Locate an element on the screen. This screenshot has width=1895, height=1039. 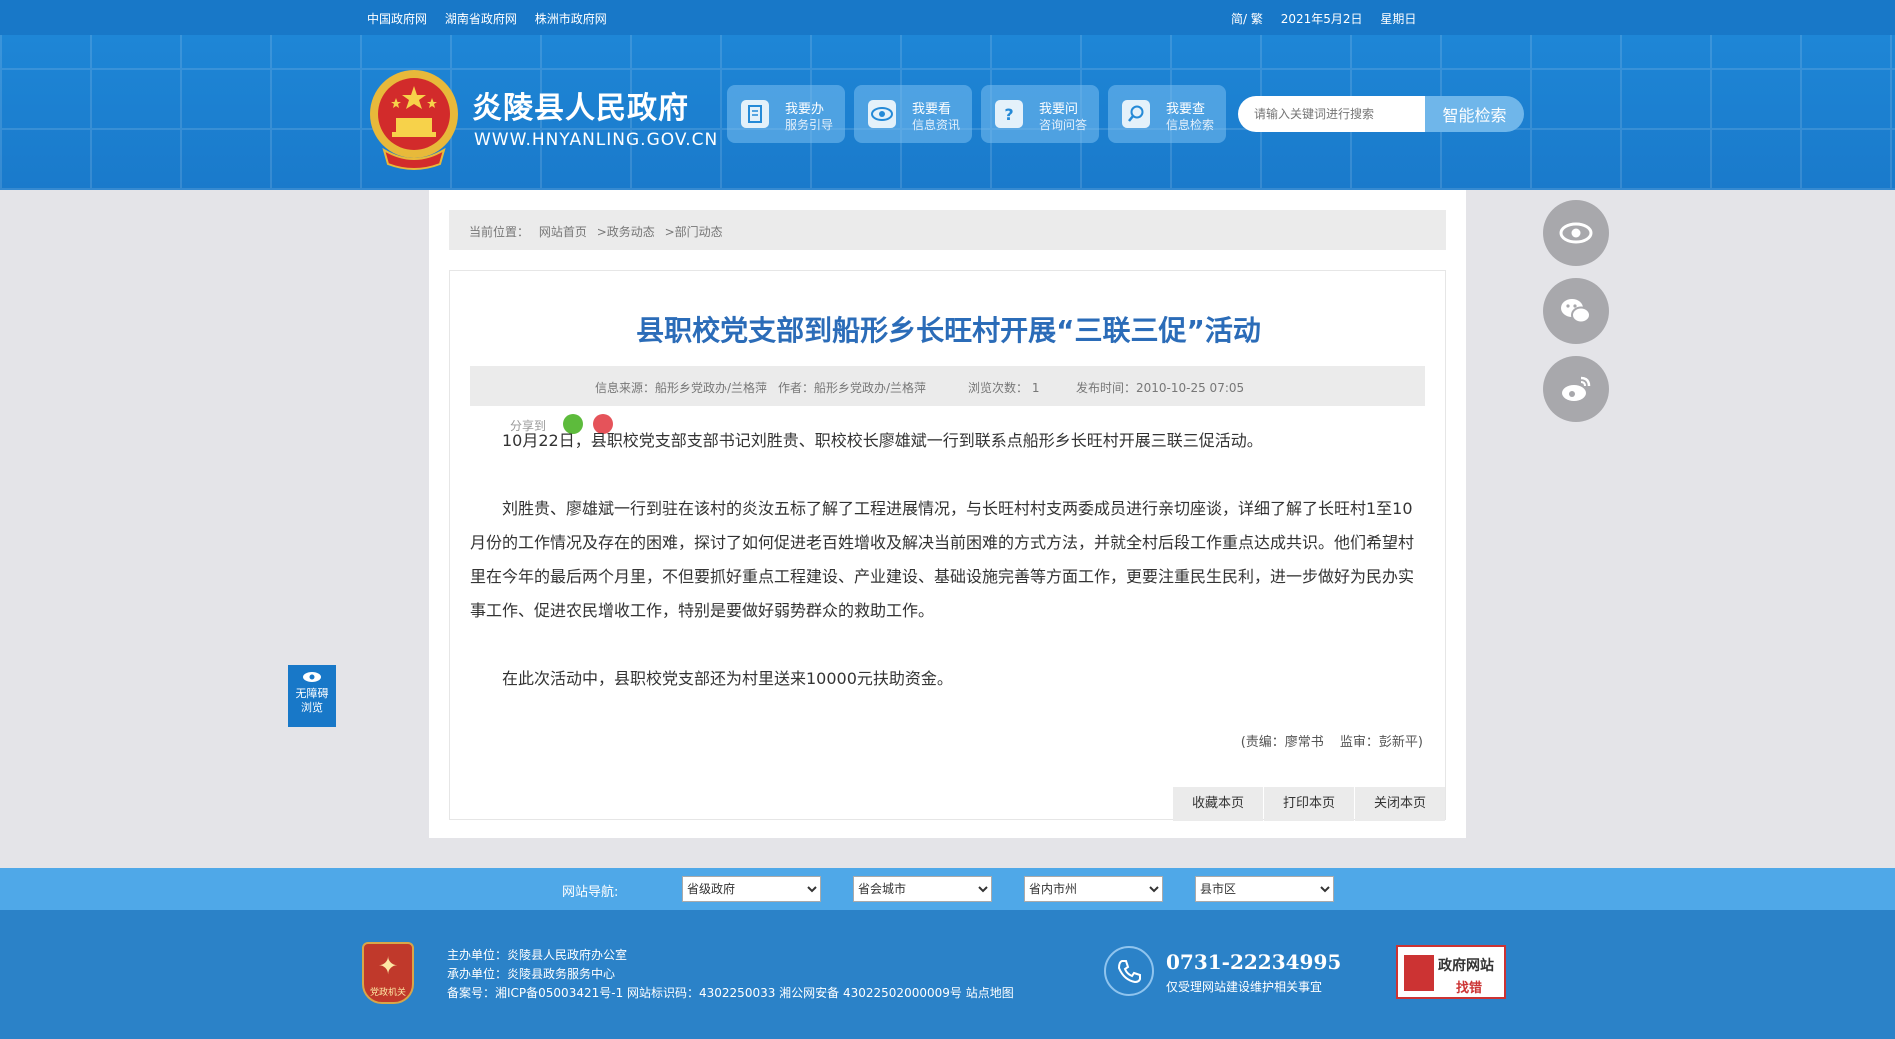
reviewer-name: 监审：彭新平) is located at coordinates (1381, 742).